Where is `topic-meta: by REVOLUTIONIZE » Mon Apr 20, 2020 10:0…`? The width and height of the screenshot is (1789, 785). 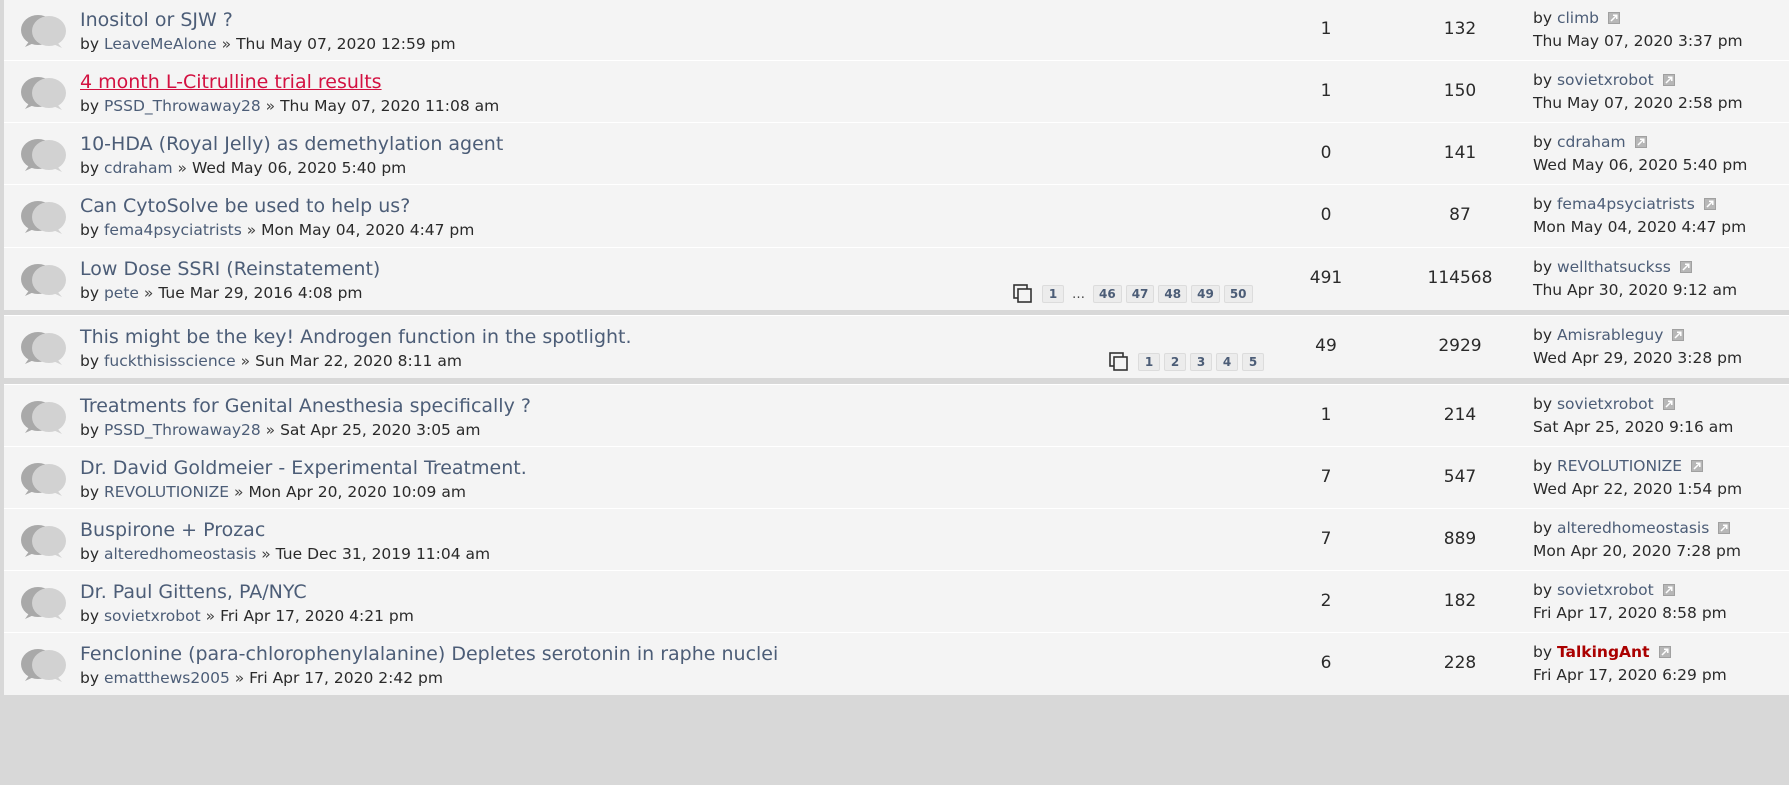 topic-meta: by REVOLUTIONIZE » Mon Apr 20, 2020 10:0… is located at coordinates (273, 492).